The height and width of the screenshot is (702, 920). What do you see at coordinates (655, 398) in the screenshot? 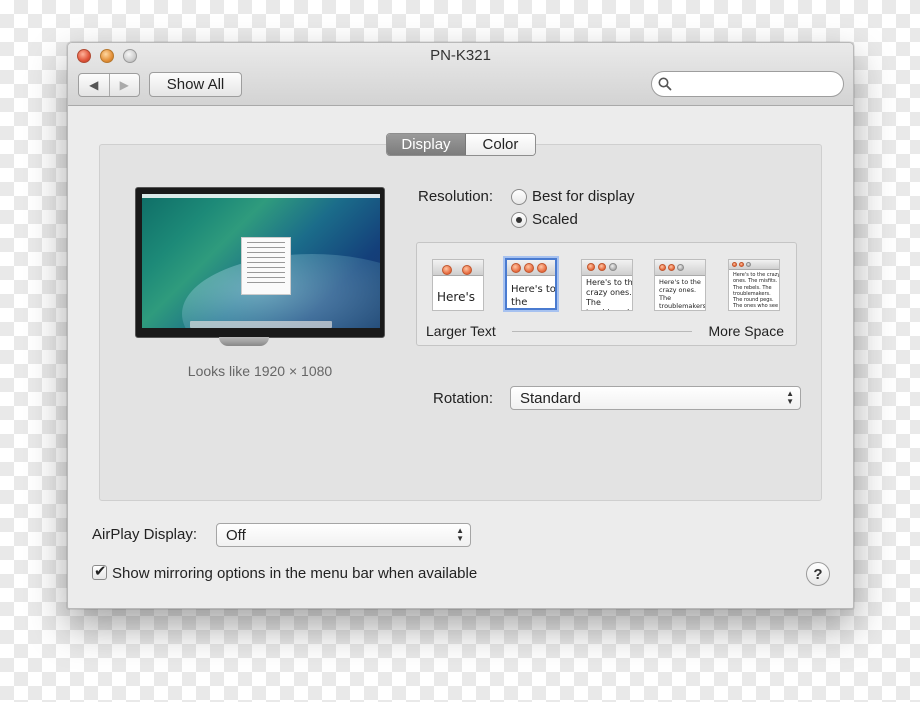
I see `rotation-select: Standard ▲ ▼` at bounding box center [655, 398].